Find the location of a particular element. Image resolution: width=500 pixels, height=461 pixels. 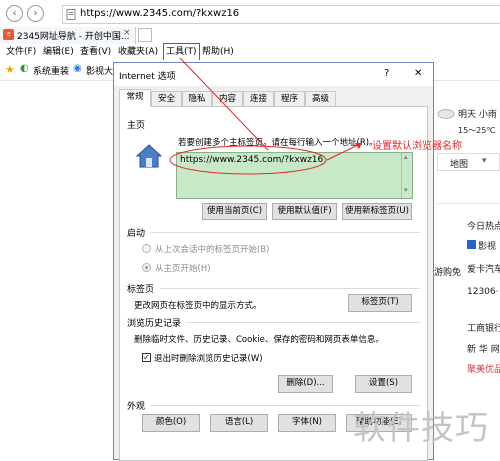

annotation-line-tools is located at coordinates (224, 104).